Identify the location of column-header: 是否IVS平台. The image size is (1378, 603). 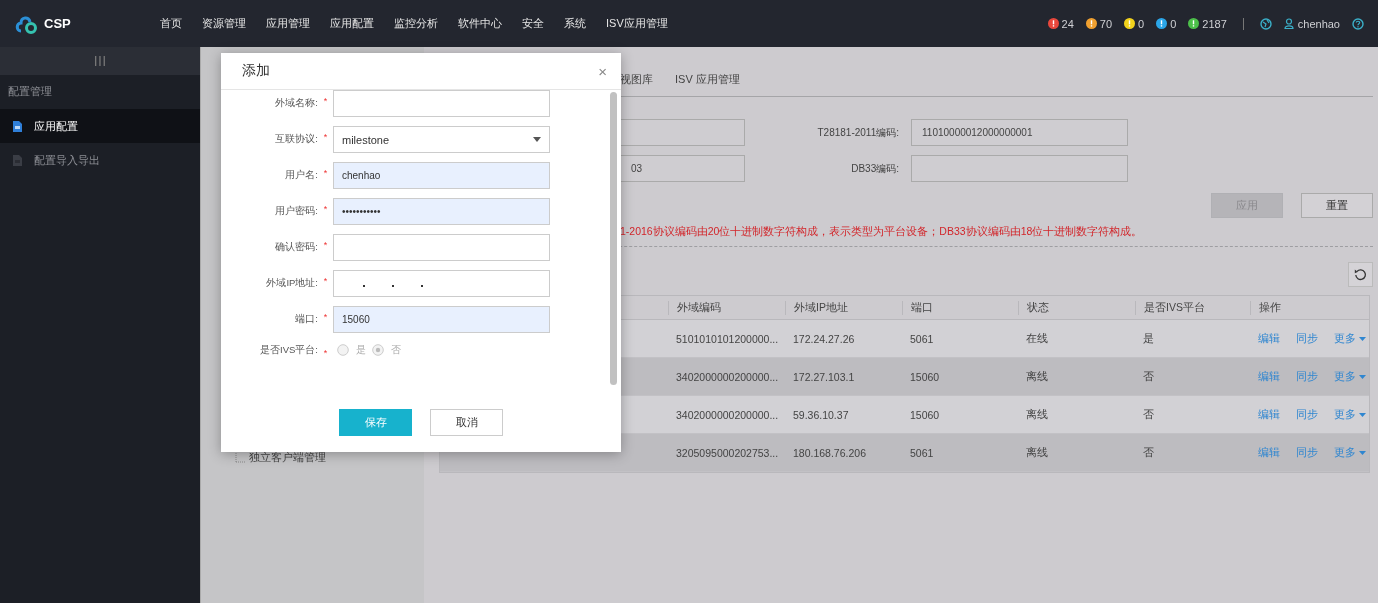
(1192, 307).